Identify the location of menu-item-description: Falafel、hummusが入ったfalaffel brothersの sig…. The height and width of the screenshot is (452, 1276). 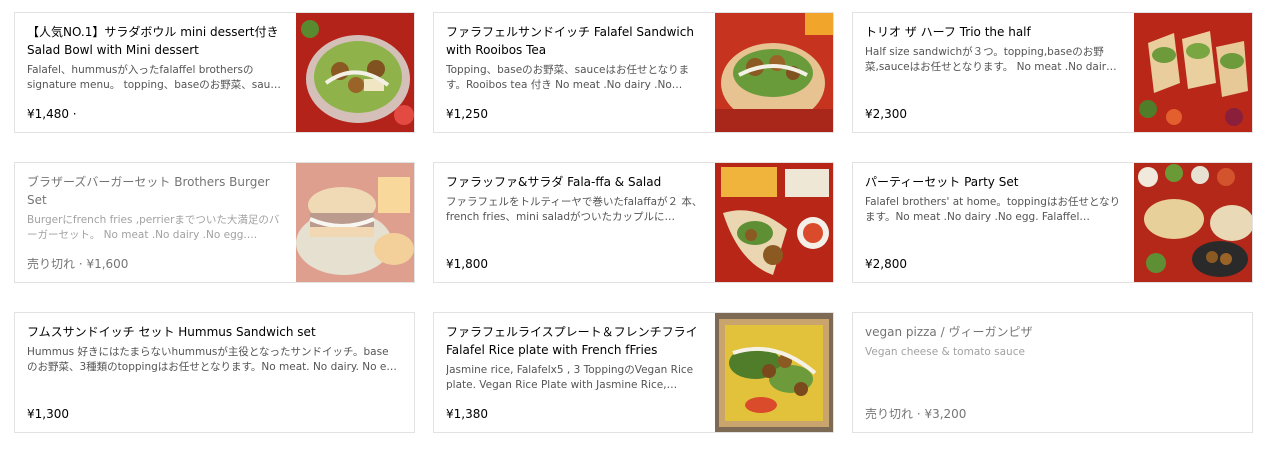
(154, 77).